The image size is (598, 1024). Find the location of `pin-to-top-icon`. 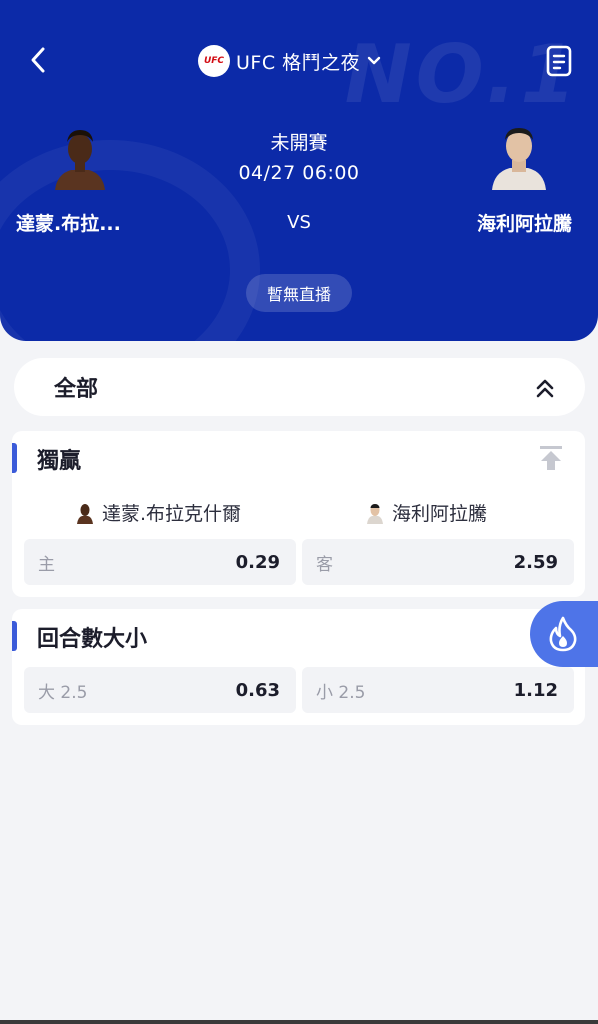

pin-to-top-icon is located at coordinates (551, 458).